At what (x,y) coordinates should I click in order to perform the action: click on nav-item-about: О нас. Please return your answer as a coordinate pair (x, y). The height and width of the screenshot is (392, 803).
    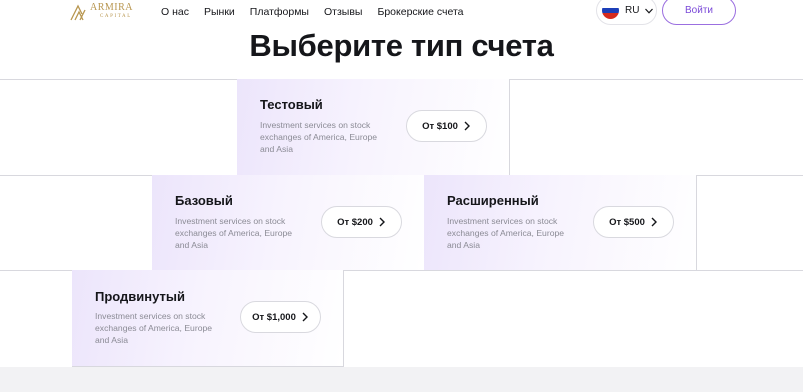
    Looking at the image, I should click on (175, 12).